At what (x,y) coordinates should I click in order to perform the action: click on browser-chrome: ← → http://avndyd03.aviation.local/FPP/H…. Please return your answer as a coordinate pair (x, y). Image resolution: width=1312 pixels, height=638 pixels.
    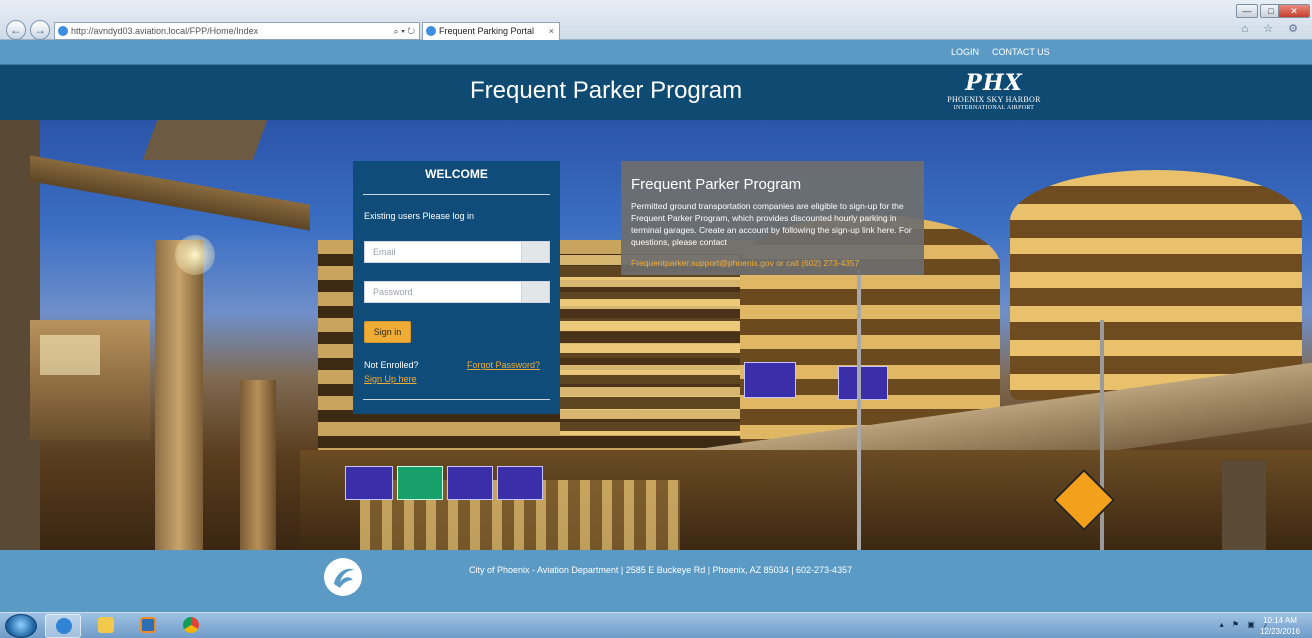
    Looking at the image, I should click on (656, 20).